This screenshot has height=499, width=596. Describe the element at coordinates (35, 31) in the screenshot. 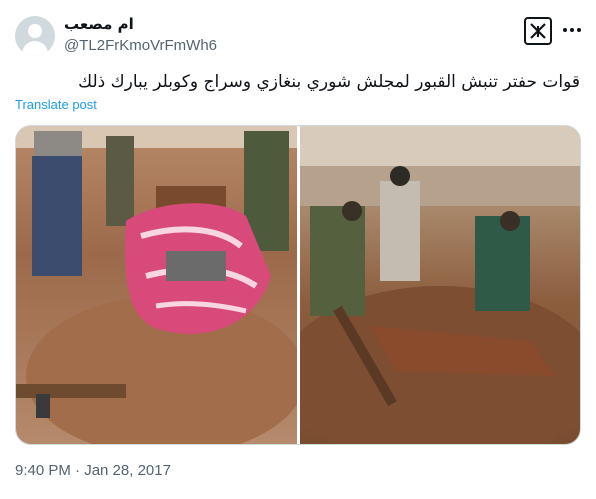

I see `avatar-head-shape` at that location.